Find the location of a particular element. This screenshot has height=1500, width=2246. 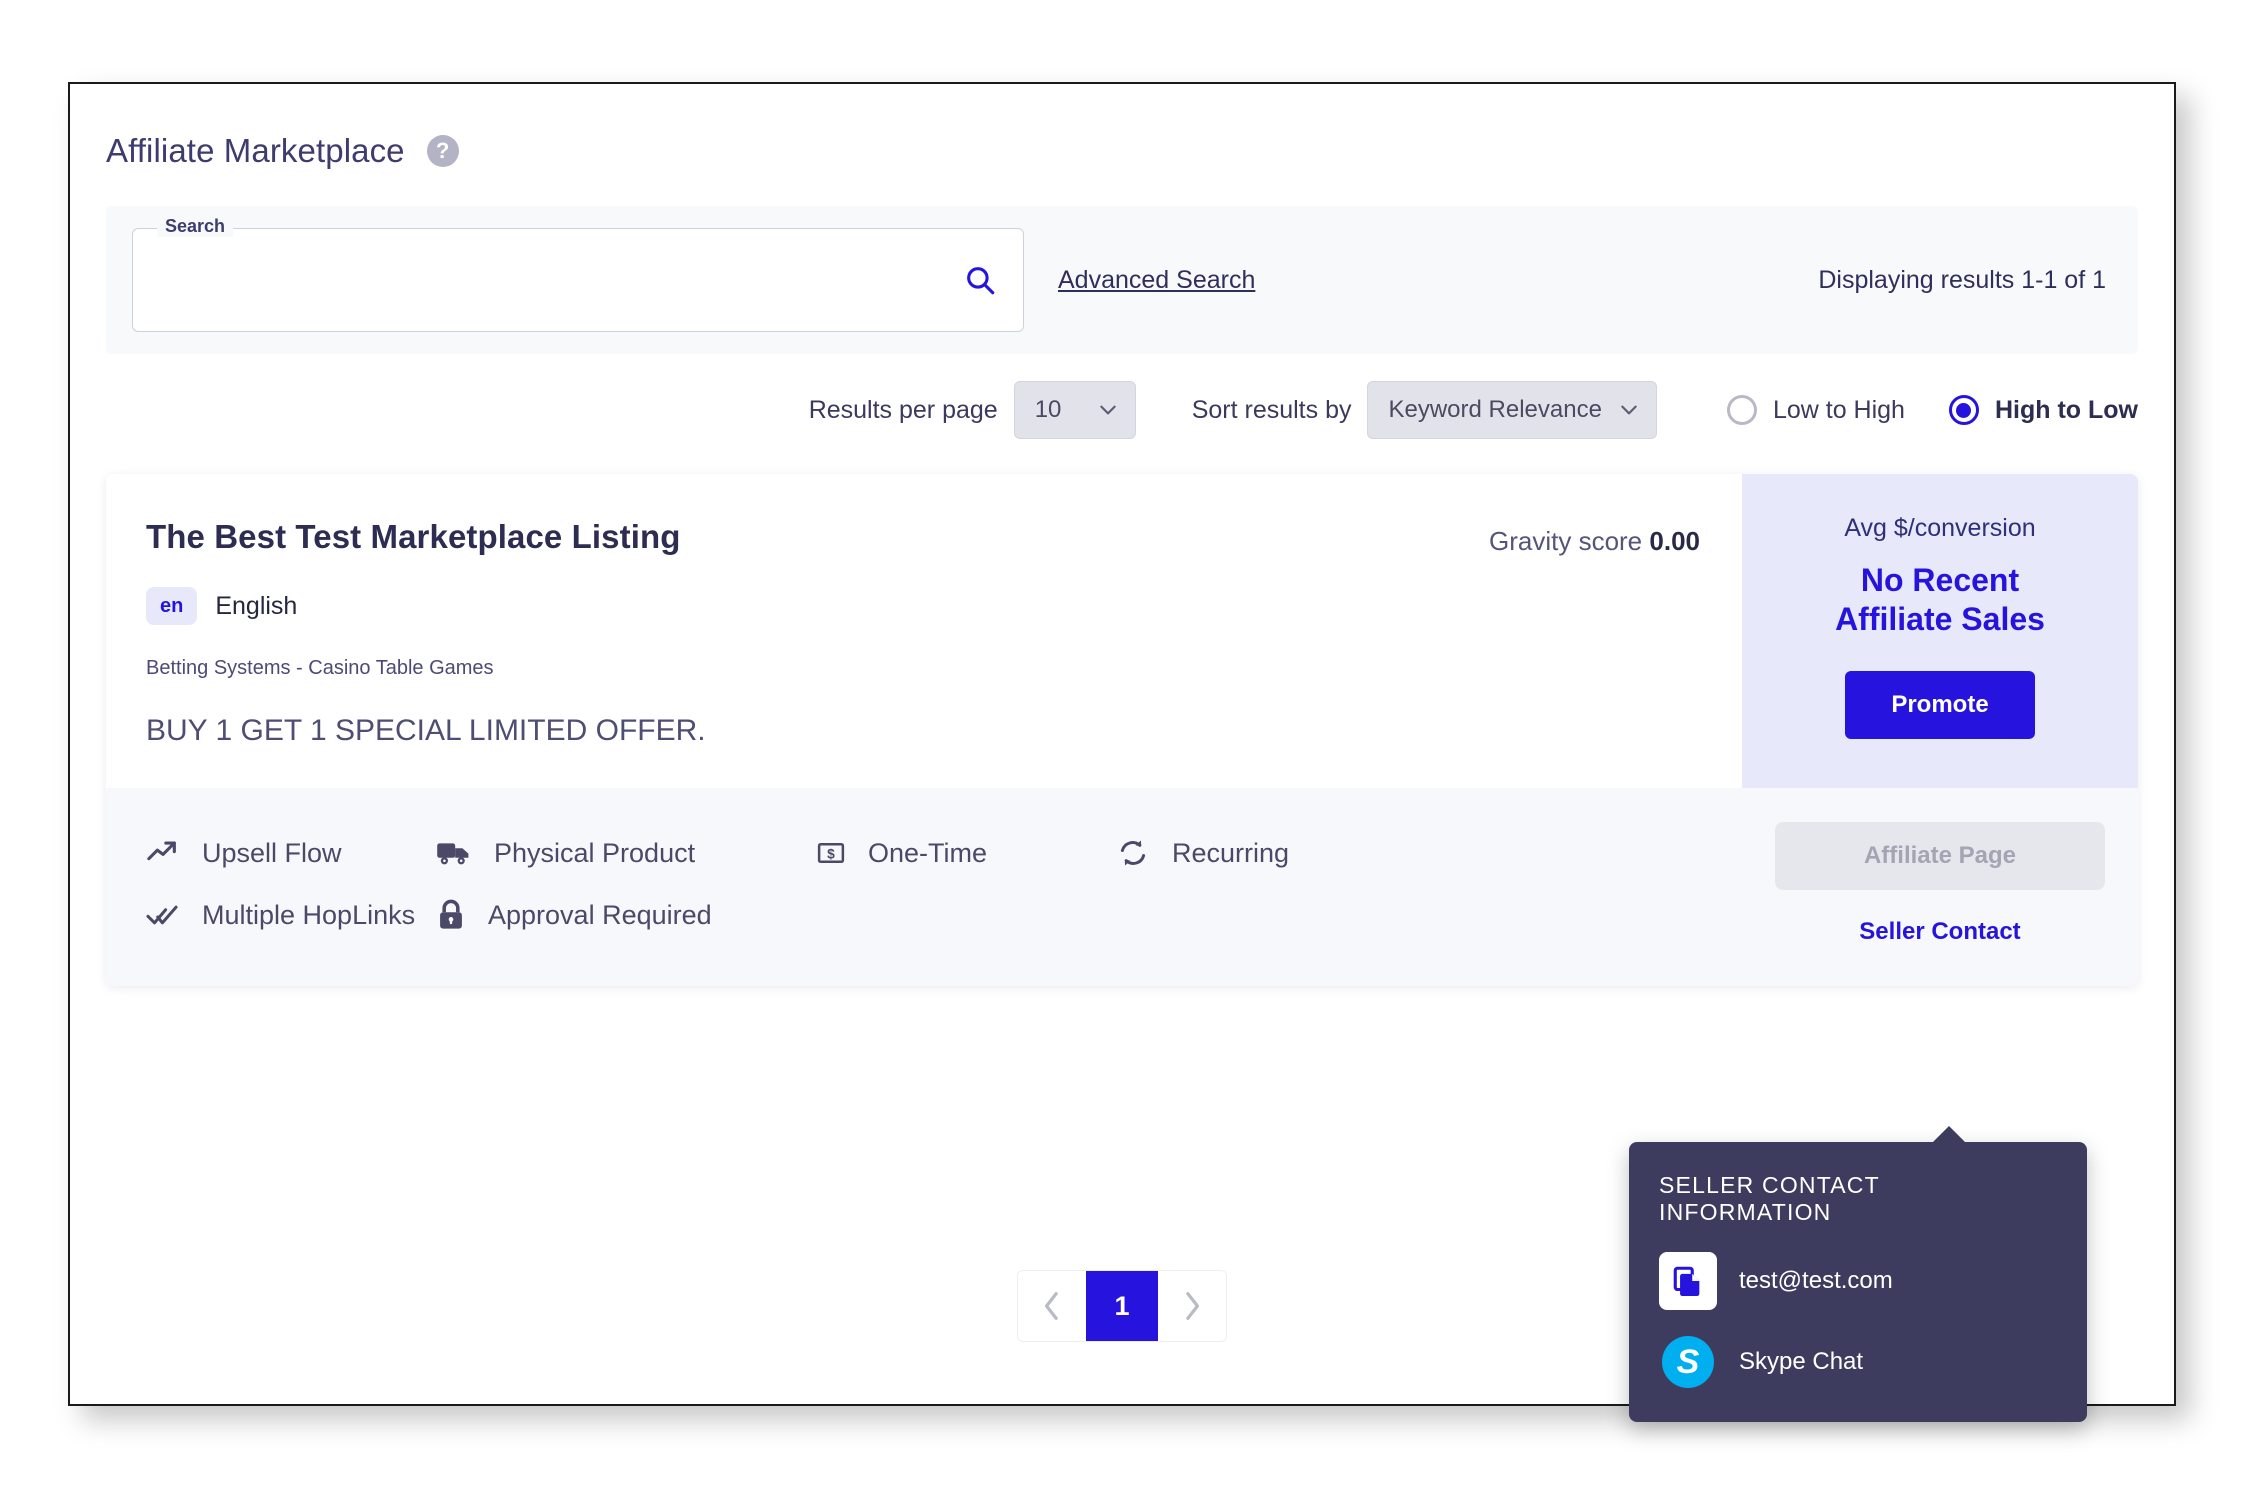

advanced-search-link: Advanced Search is located at coordinates (1156, 280).